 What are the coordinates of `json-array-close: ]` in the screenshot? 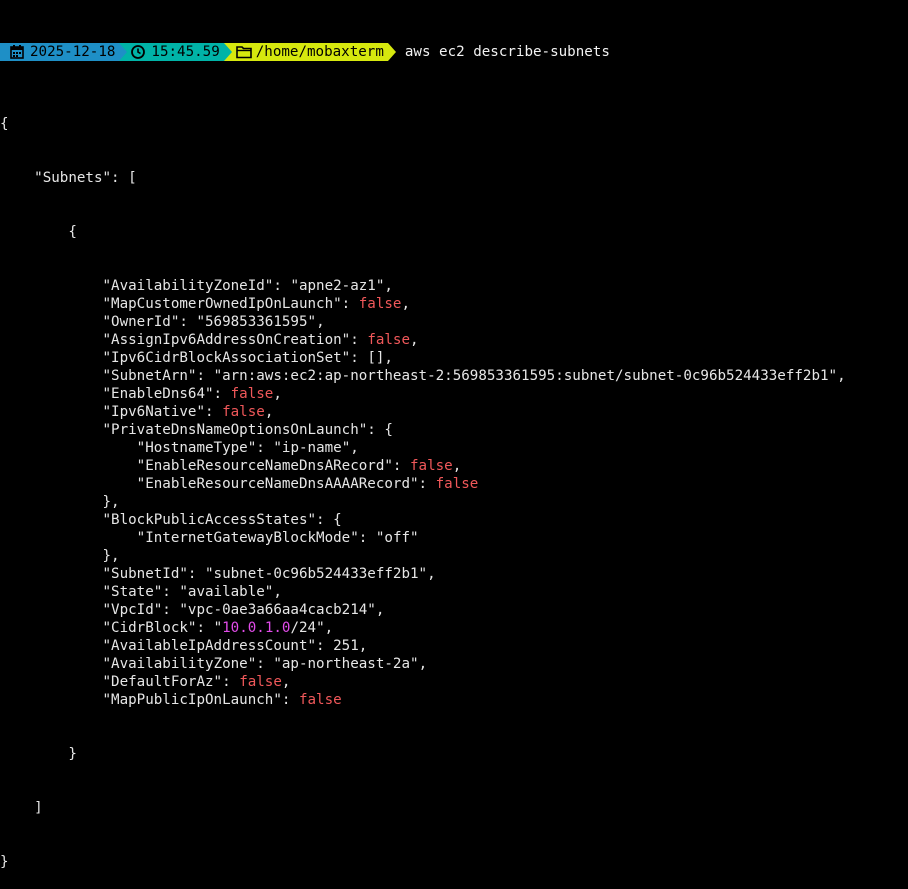 It's located at (38, 808).